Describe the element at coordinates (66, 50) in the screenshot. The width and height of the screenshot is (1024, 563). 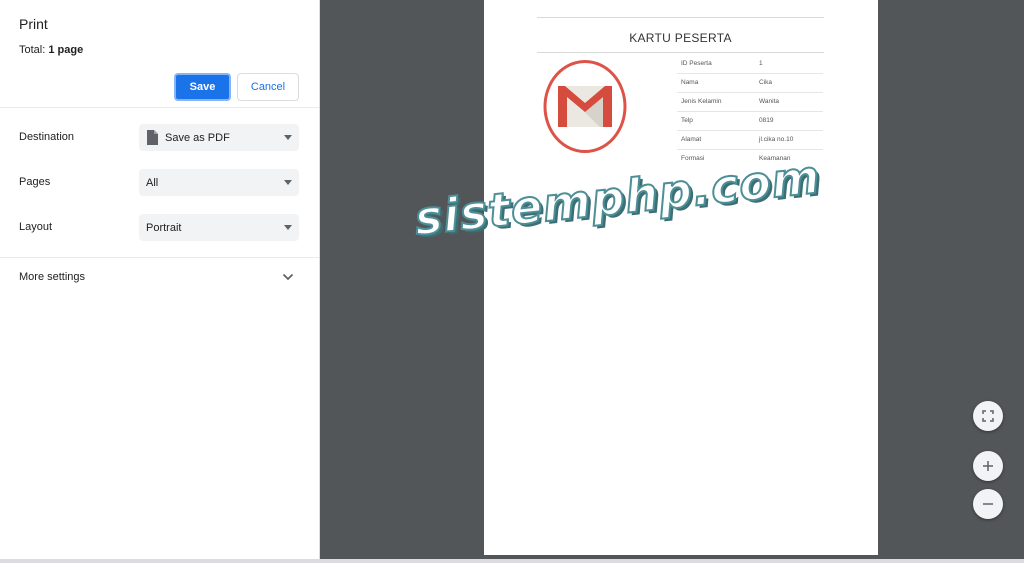
I see `total-value: 1 page` at that location.